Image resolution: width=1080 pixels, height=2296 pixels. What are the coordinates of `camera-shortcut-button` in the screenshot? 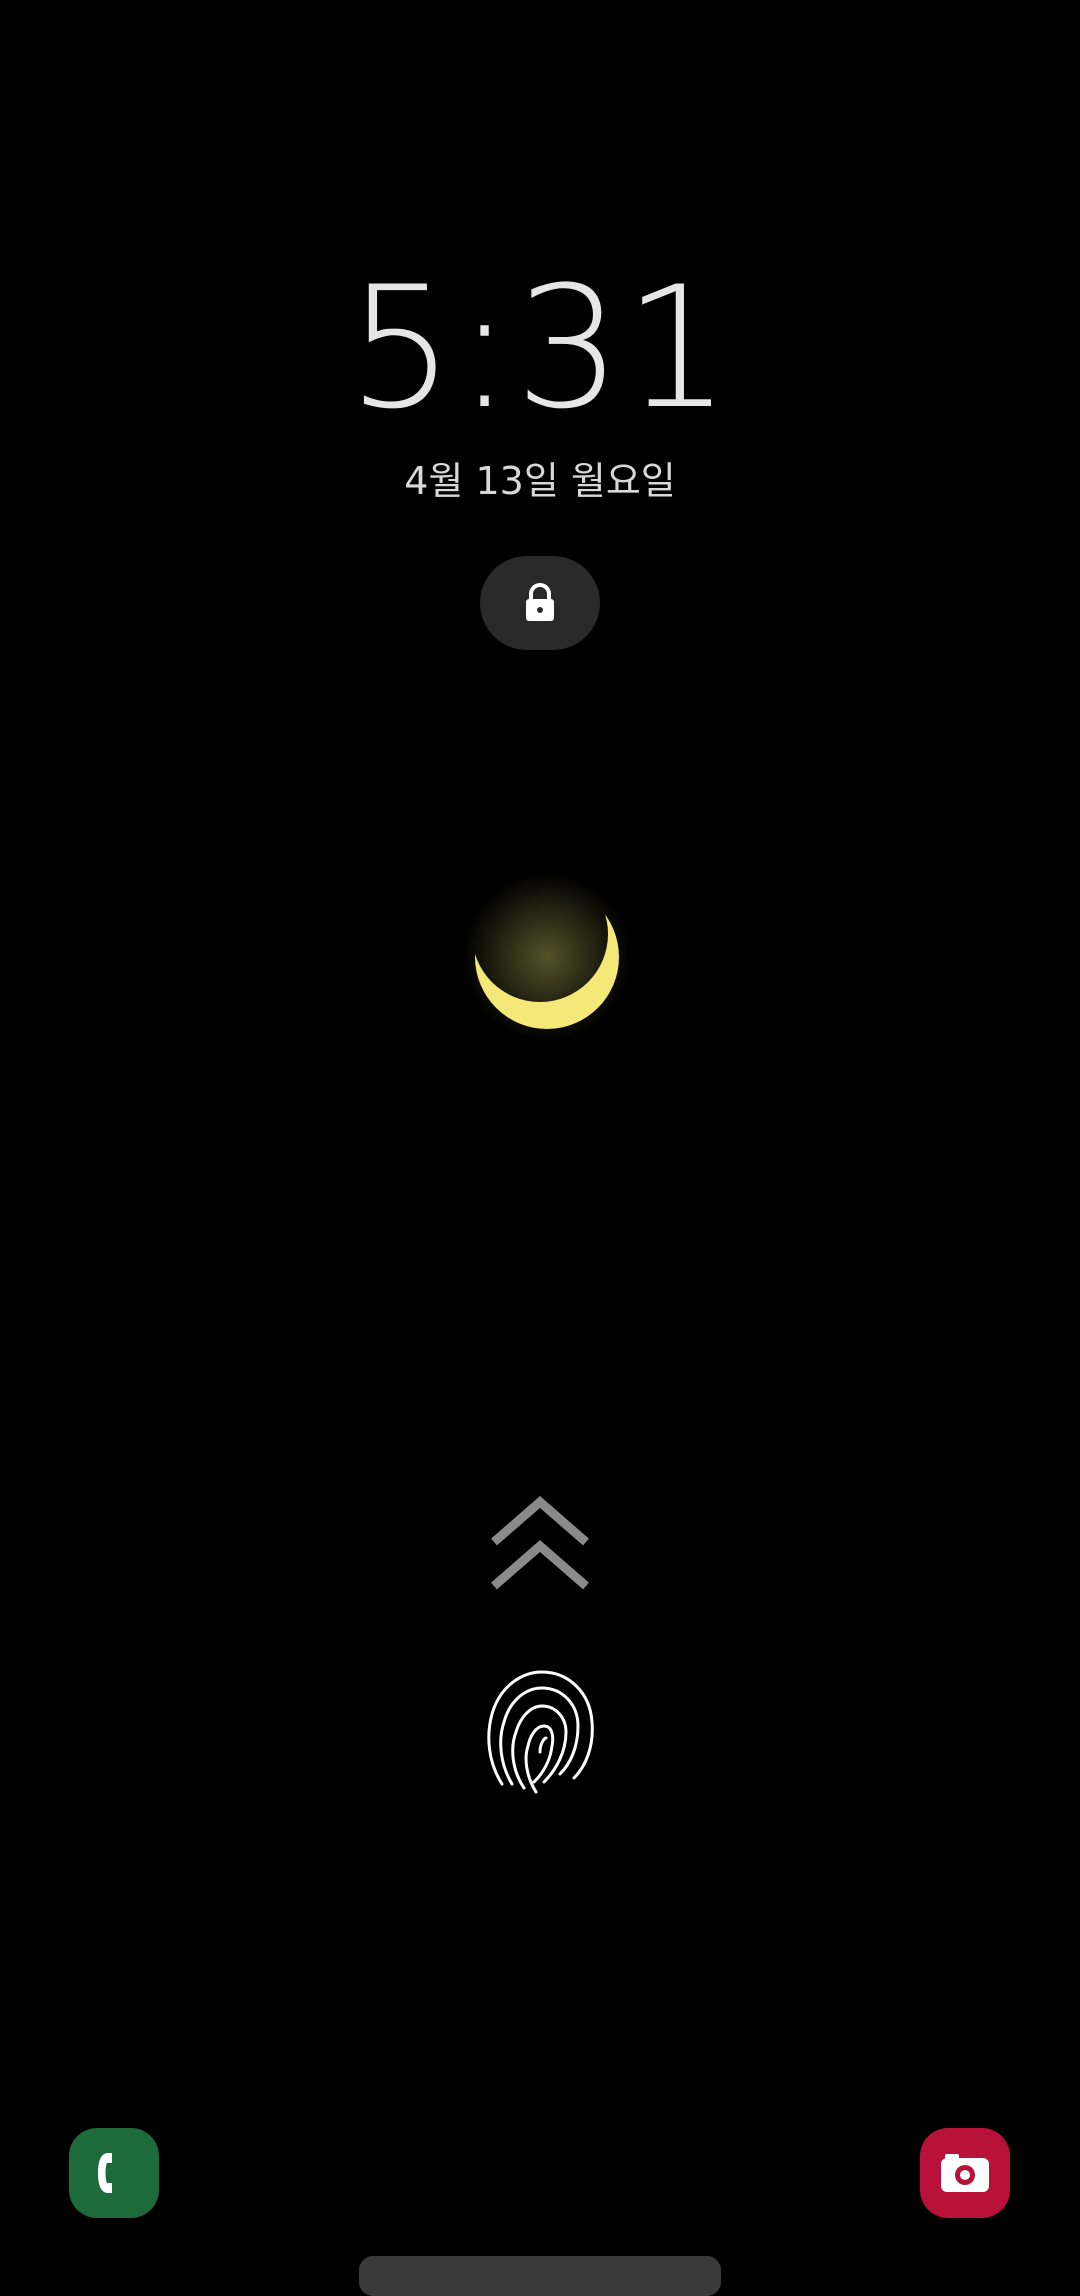 It's located at (965, 2173).